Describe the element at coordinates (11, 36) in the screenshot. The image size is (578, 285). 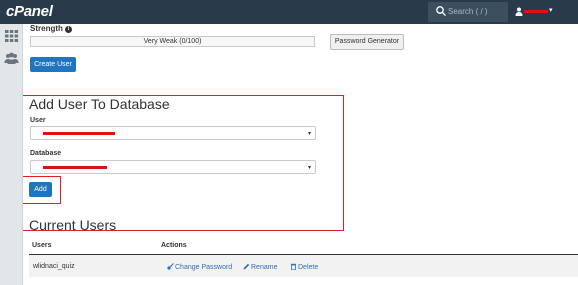
I see `grid-icon` at that location.